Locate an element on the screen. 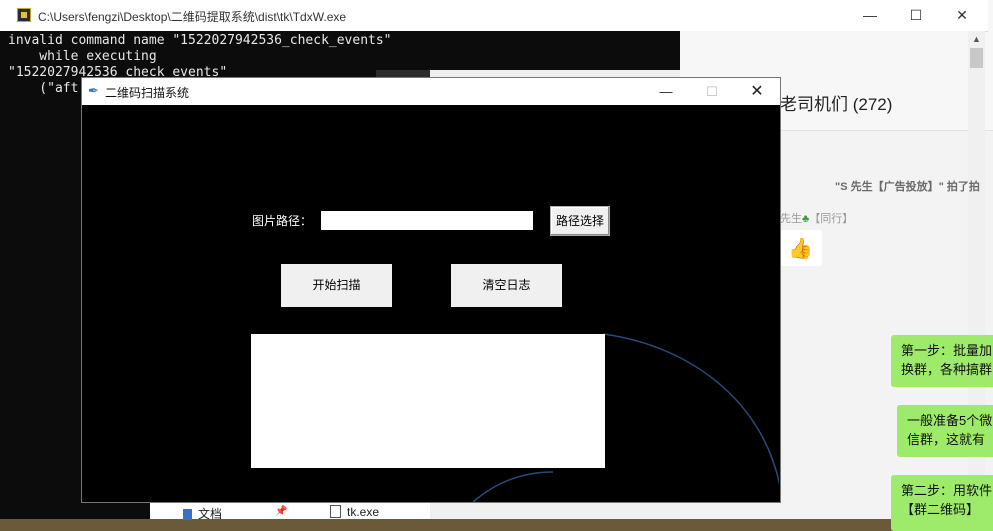 The width and height of the screenshot is (993, 531). chat-system-message: "S 先生【广告投放】" 拍了拍 is located at coordinates (907, 187).